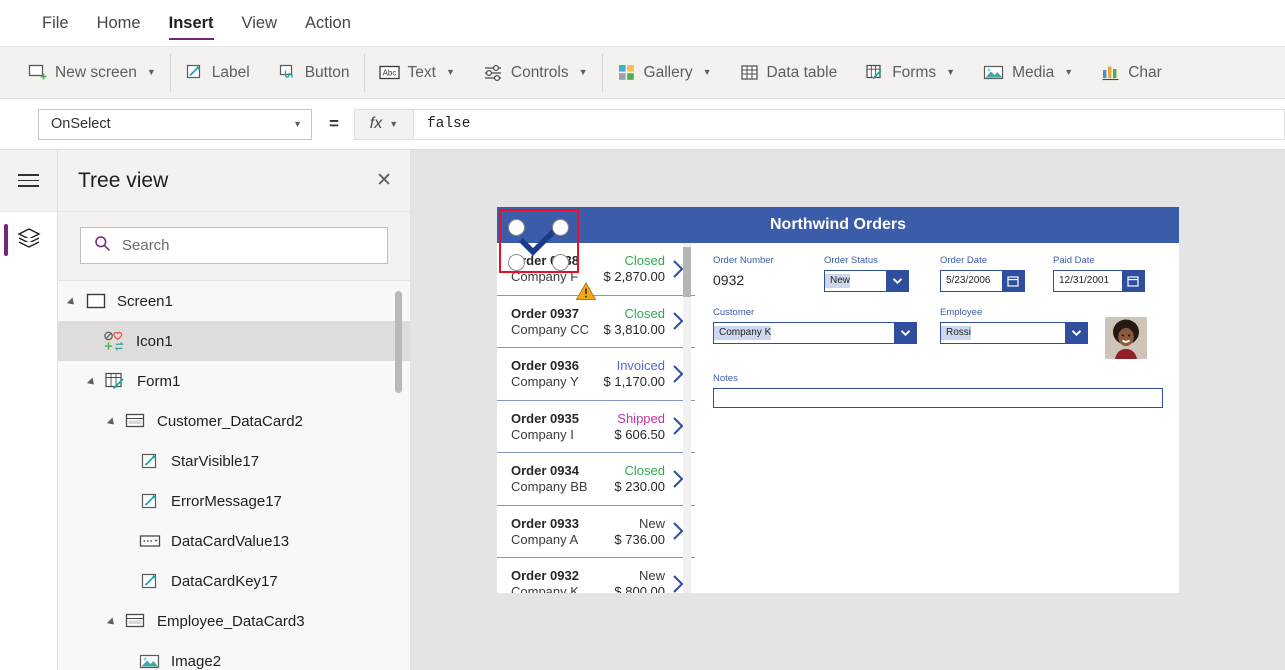 The height and width of the screenshot is (670, 1285). I want to click on tree-node-form1: Form1, so click(234, 381).